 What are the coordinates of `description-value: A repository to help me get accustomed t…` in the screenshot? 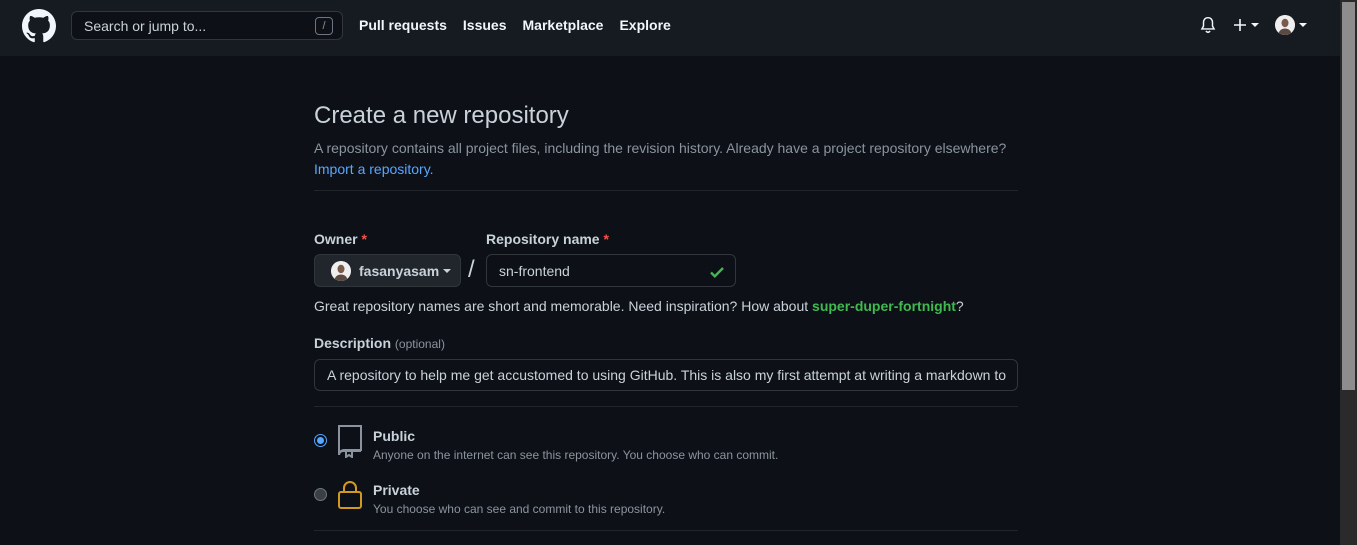 It's located at (667, 375).